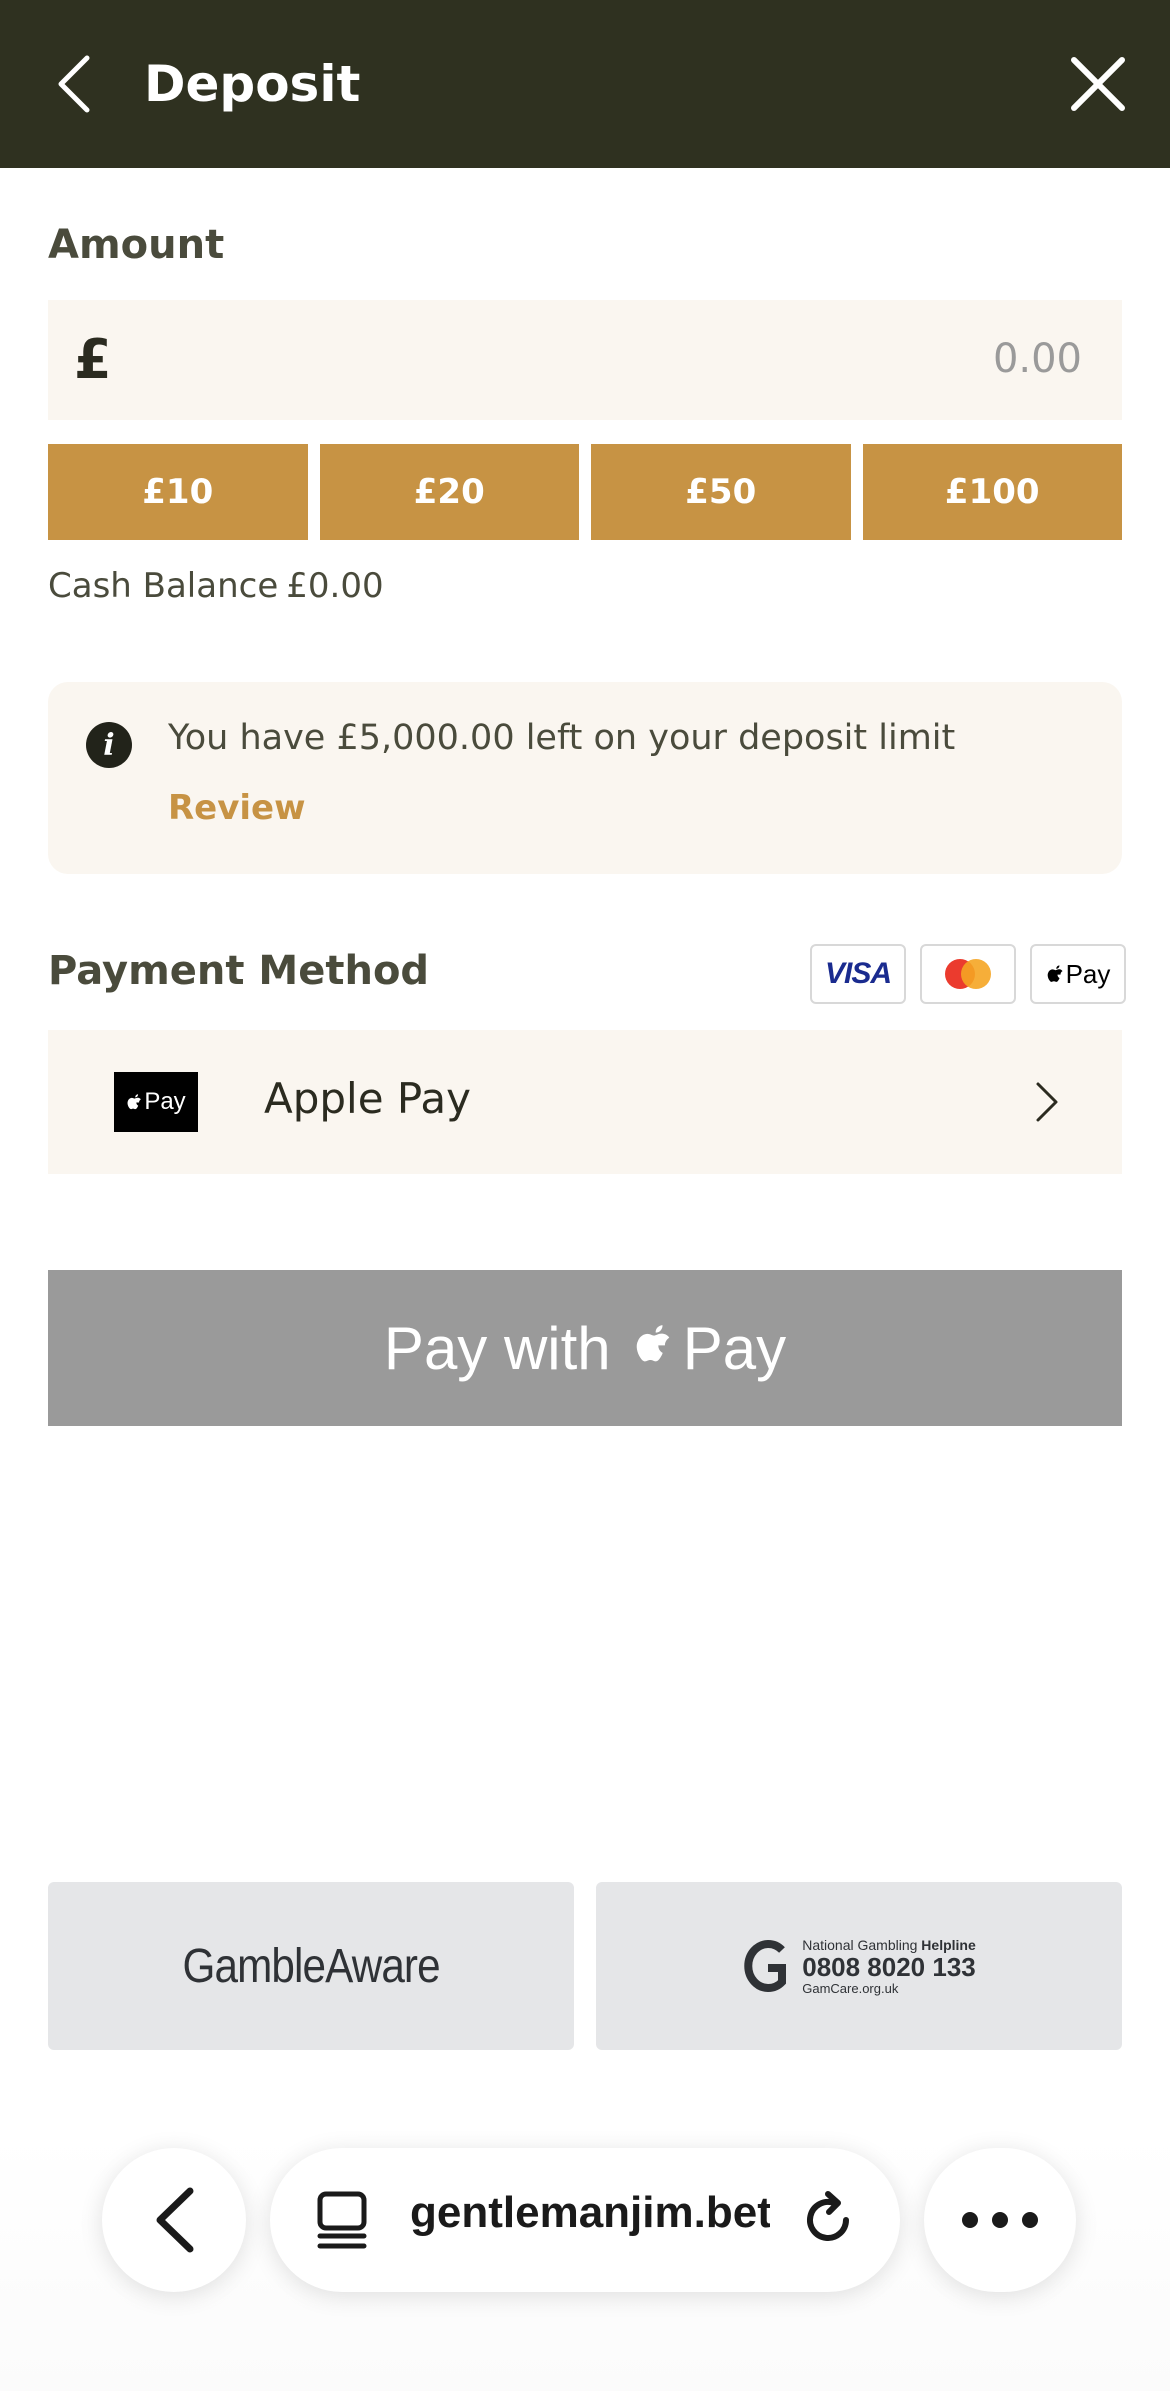  I want to click on browser-more-button, so click(1000, 2220).